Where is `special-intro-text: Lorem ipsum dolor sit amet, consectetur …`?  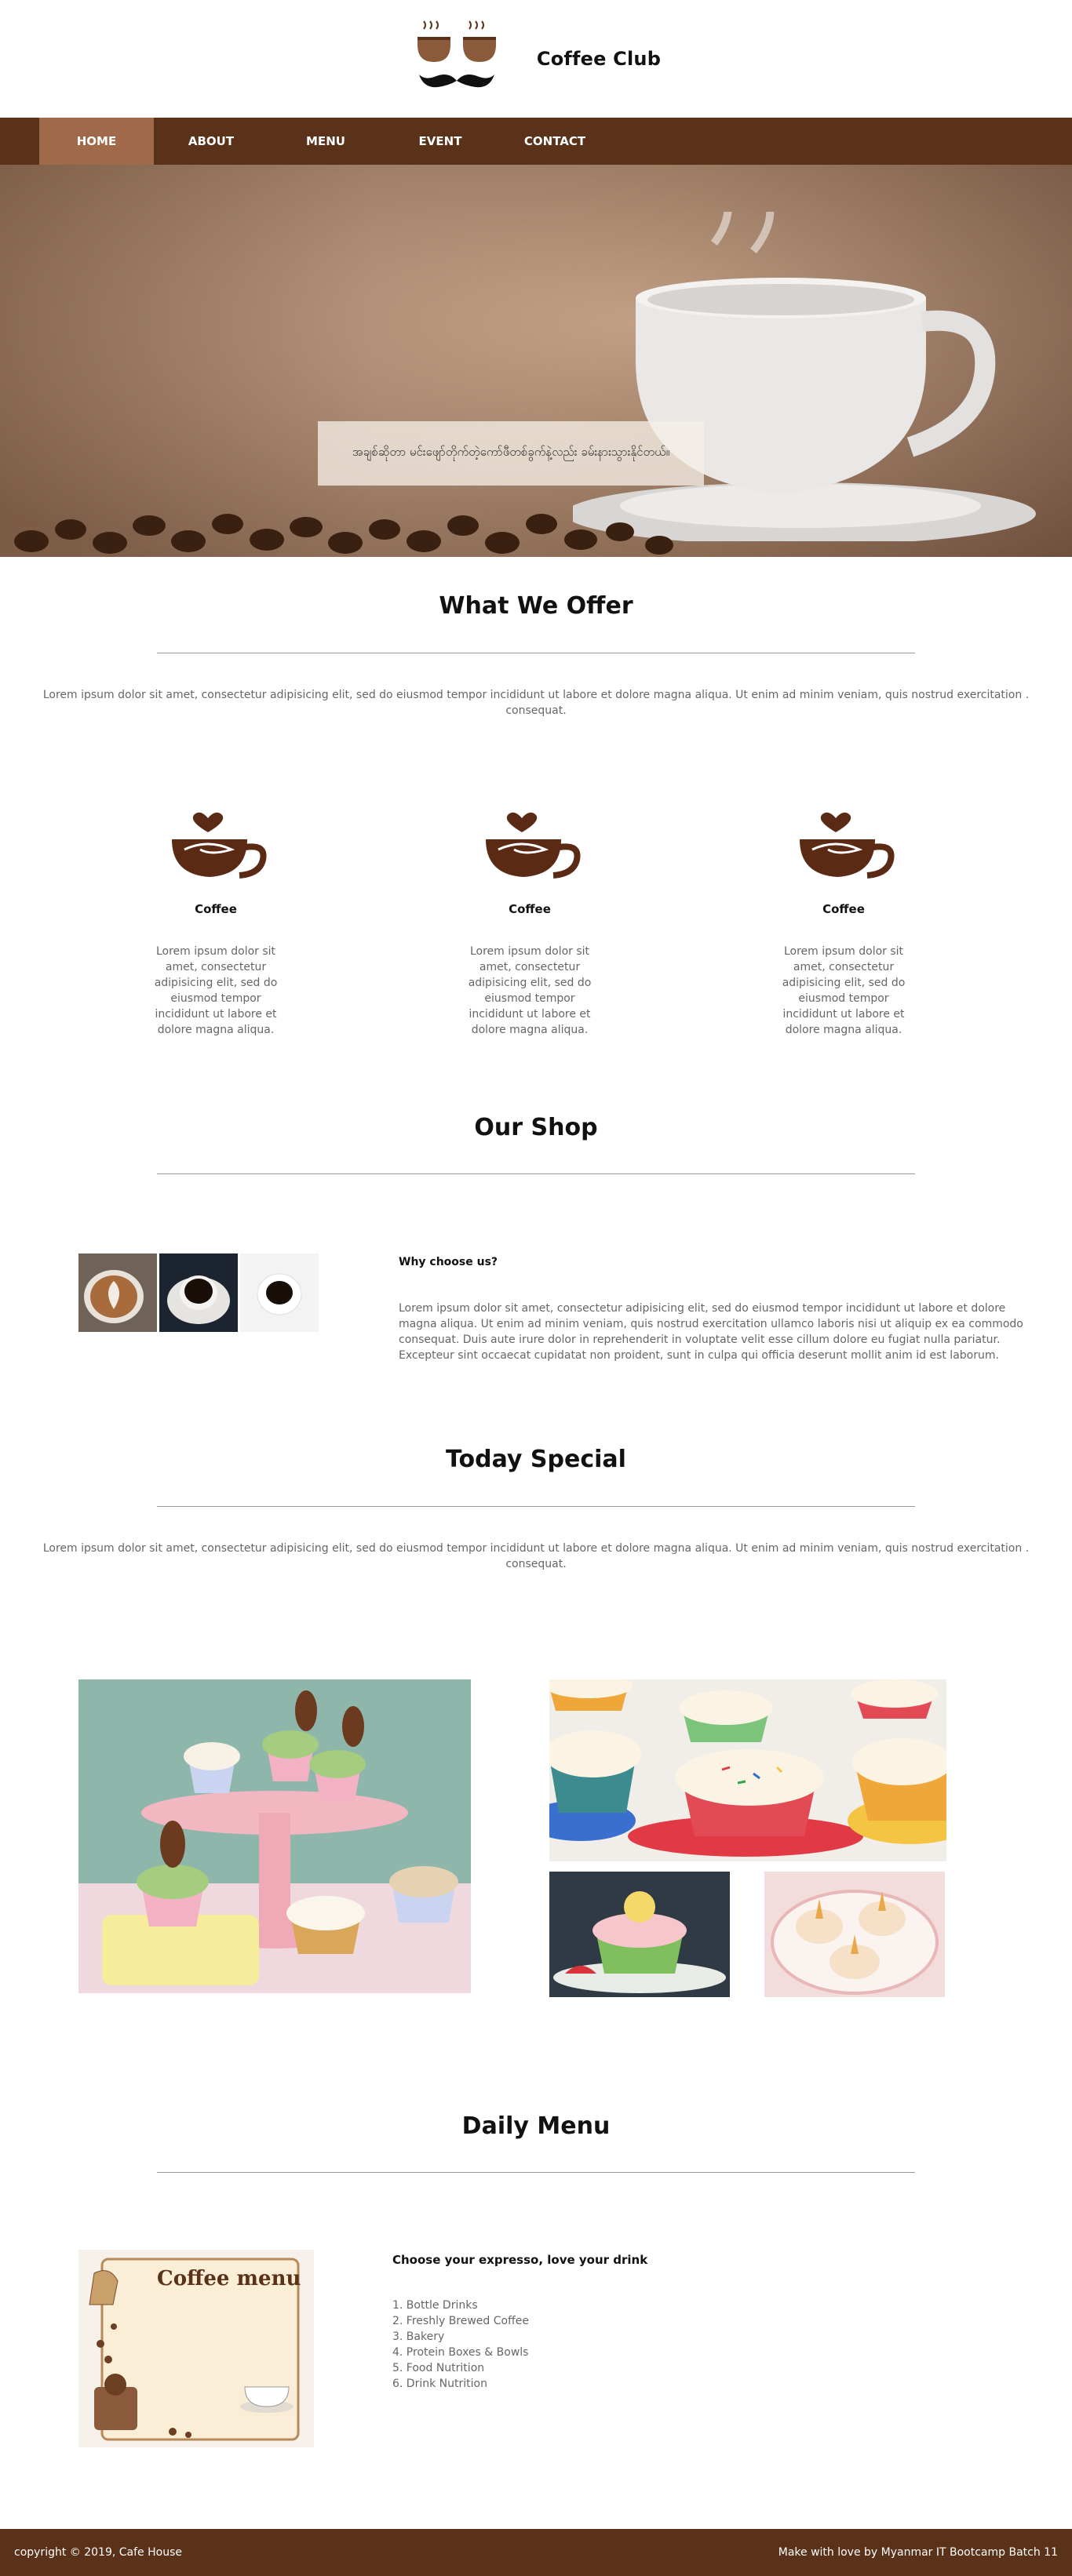
special-intro-text: Lorem ipsum dolor sit amet, consectetur … is located at coordinates (536, 1556).